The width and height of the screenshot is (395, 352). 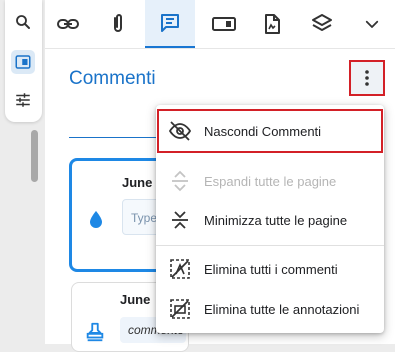 I want to click on menu-item-collapse-all: Minimizza tutte le pagine, so click(x=270, y=220).